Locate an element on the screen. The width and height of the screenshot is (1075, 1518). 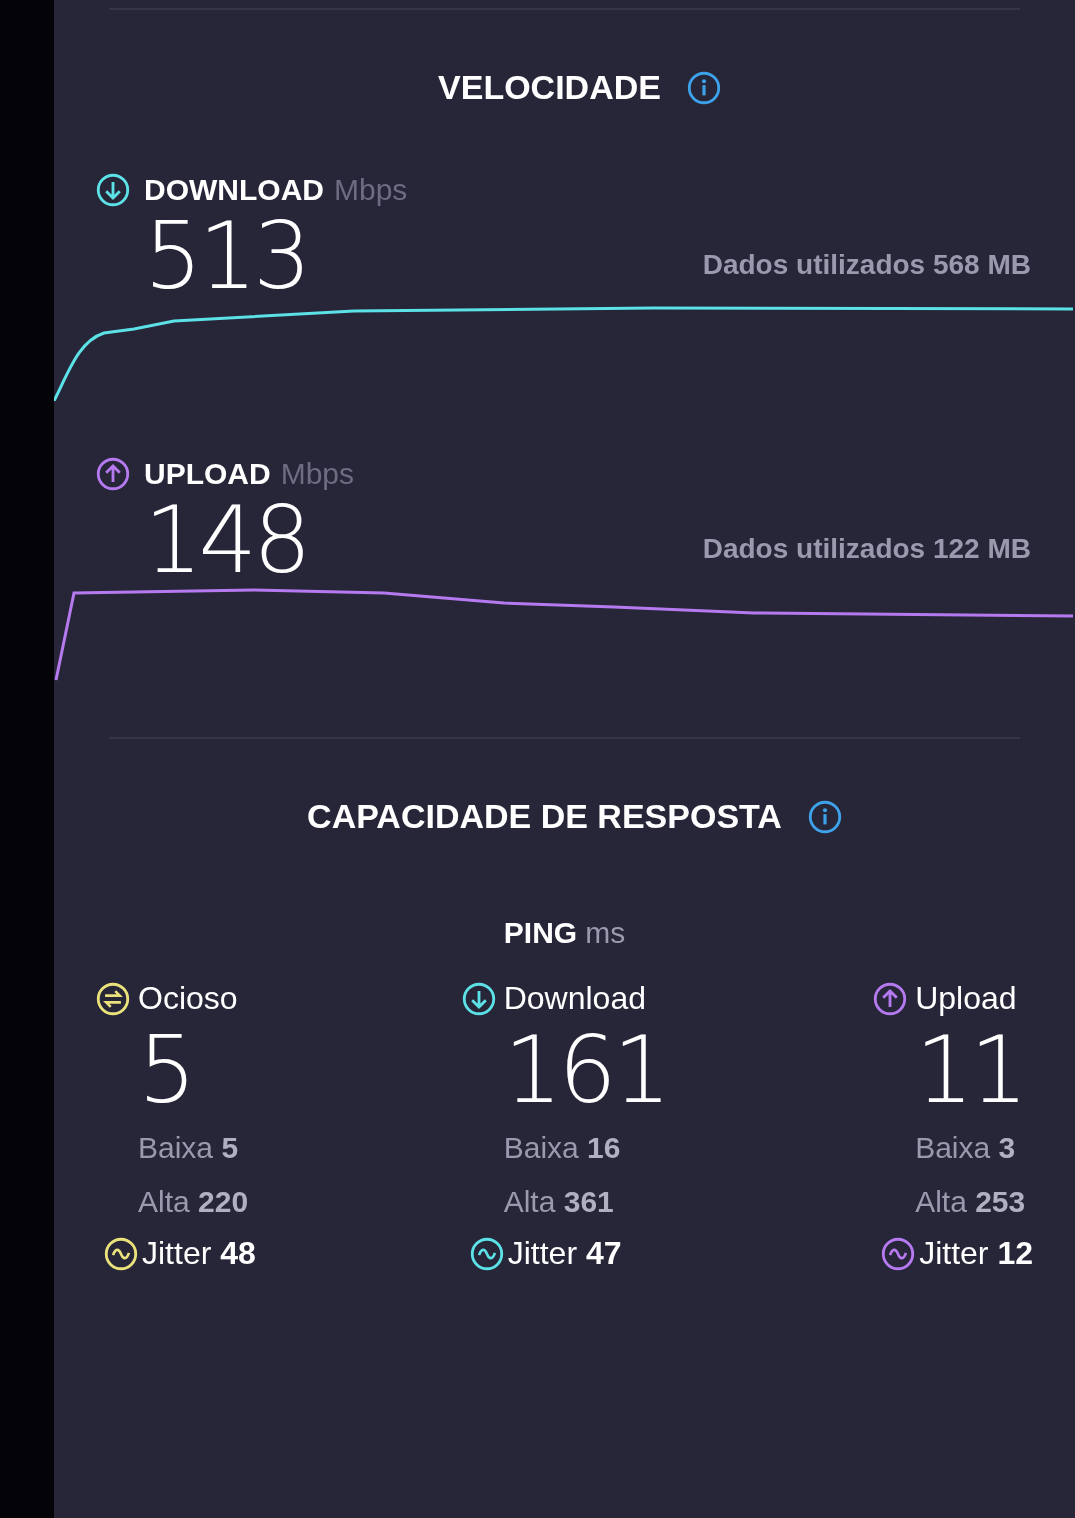
unit-label: ms is located at coordinates (605, 933).